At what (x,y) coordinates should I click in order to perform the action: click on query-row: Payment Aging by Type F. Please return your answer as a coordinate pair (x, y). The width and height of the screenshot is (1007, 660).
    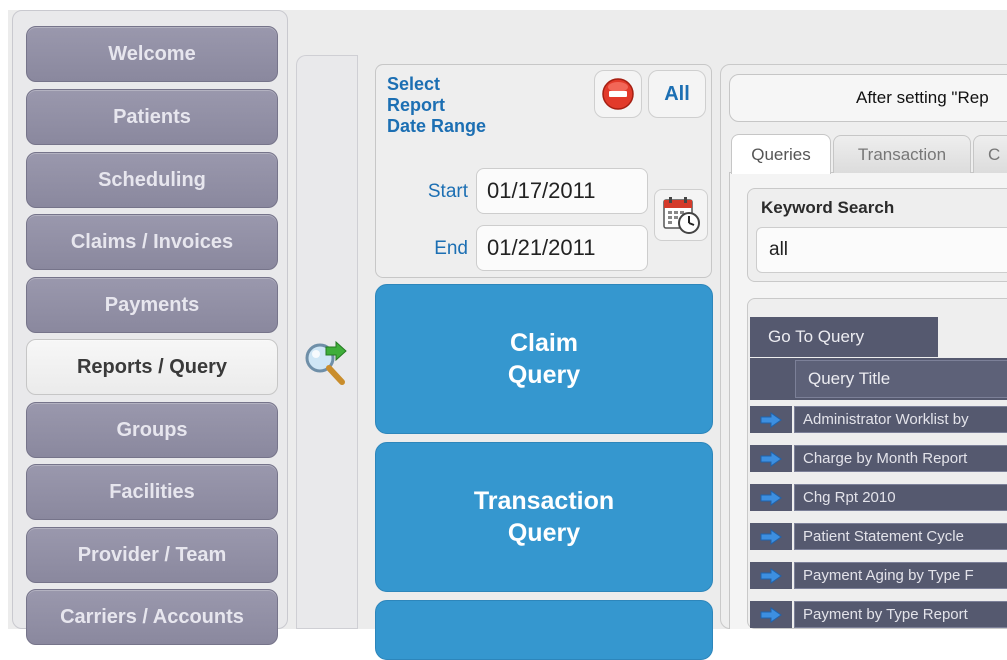
    Looking at the image, I should click on (878, 576).